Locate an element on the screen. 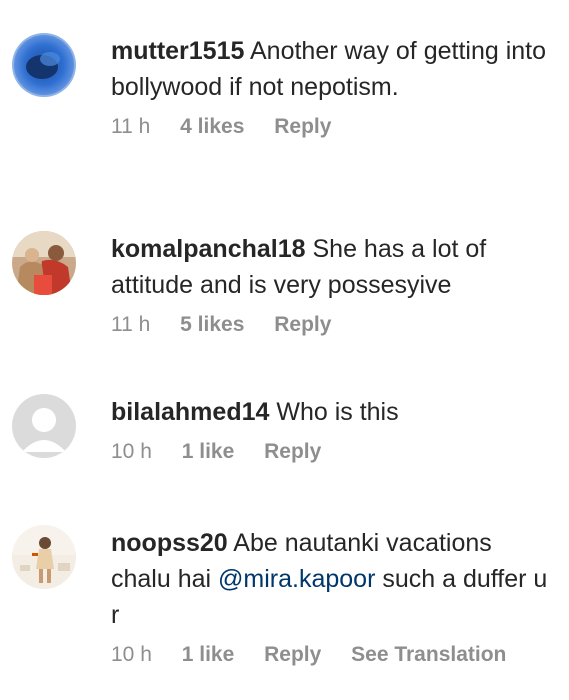  comment-username: komalpanchal18 is located at coordinates (208, 249).